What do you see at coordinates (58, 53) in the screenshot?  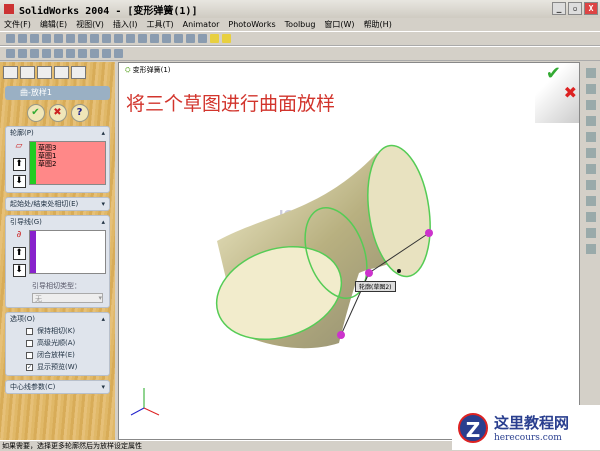 I see `fillet-icon` at bounding box center [58, 53].